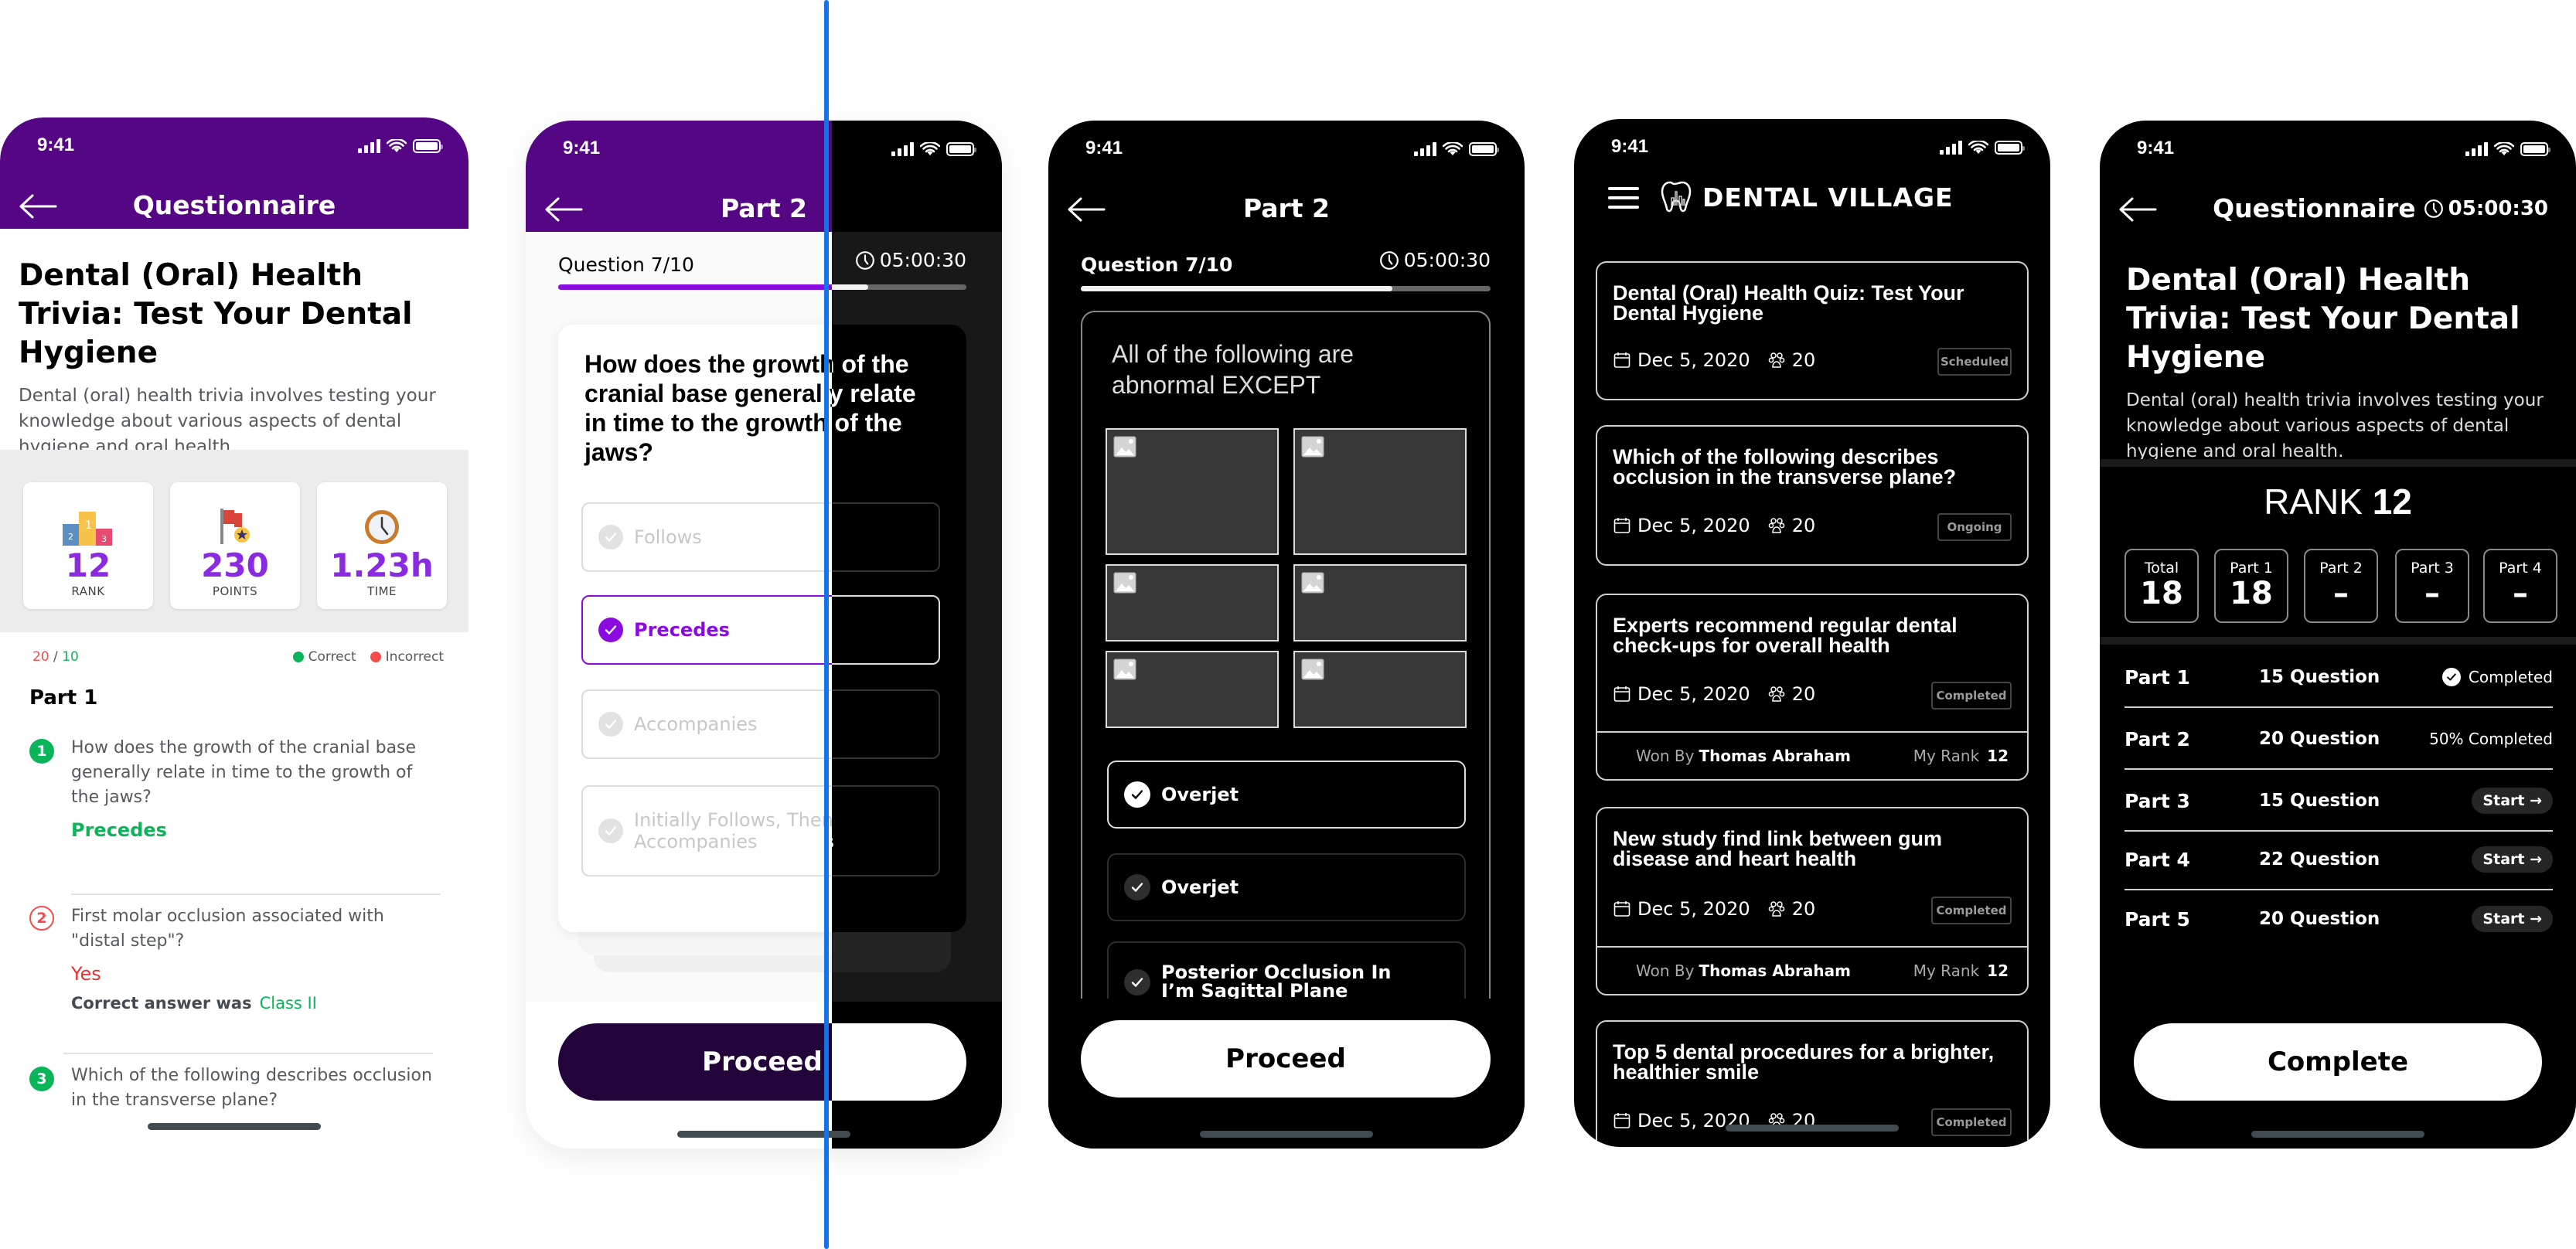  Describe the element at coordinates (2341, 586) in the screenshot. I see `rank-box: Part 2–` at that location.